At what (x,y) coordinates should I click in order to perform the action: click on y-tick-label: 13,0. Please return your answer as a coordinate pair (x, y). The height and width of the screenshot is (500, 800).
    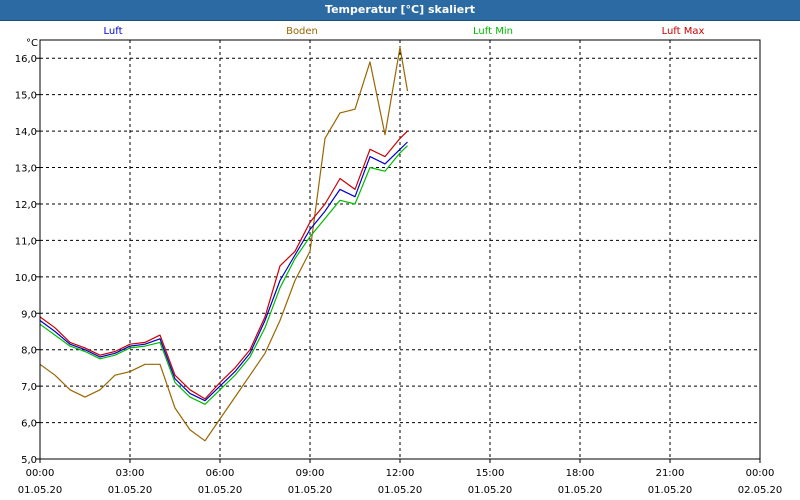
    Looking at the image, I should click on (26, 169).